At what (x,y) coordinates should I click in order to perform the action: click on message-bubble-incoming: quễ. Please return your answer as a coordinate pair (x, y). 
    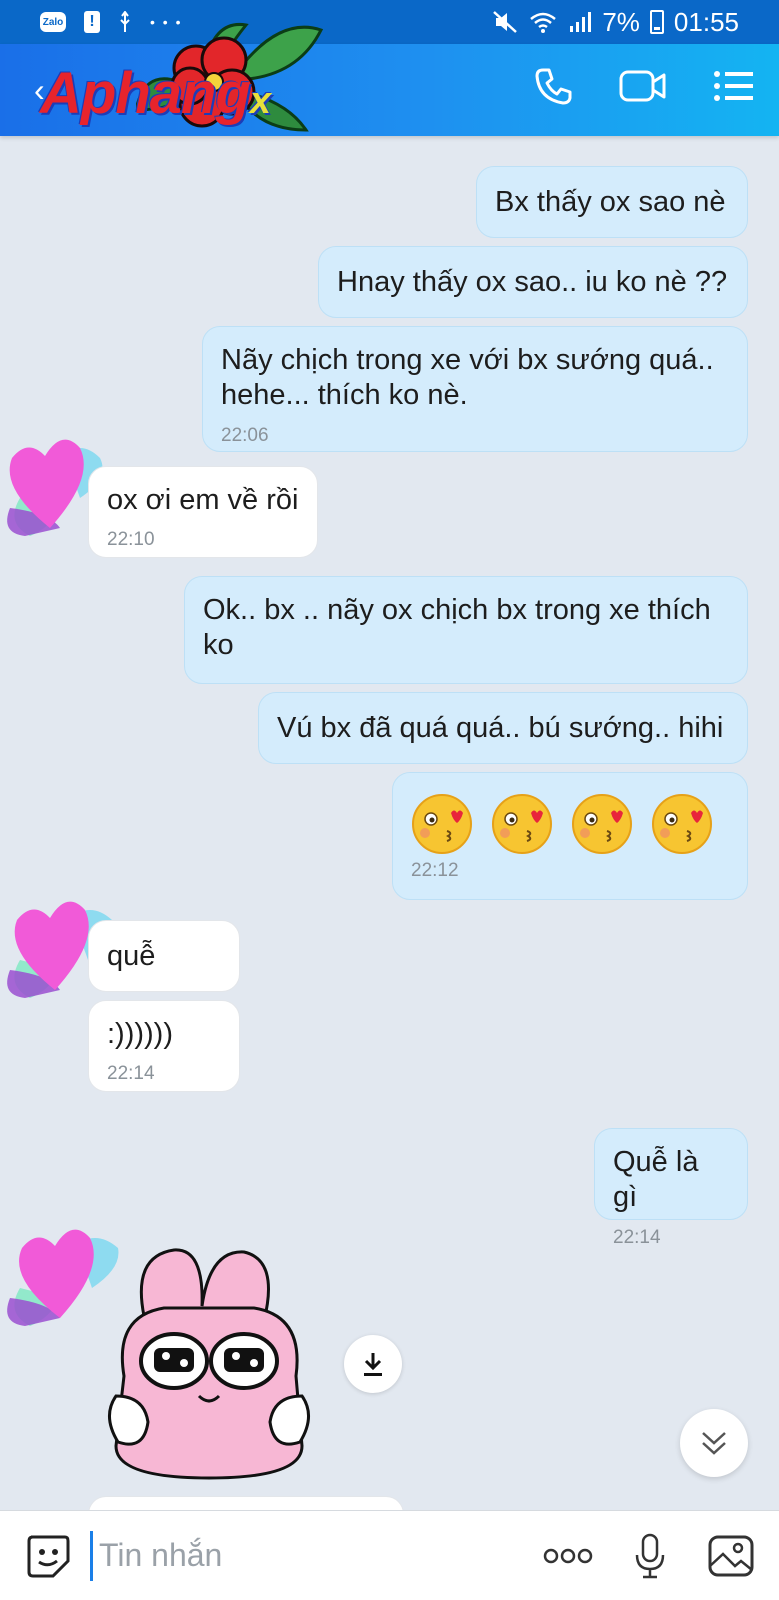
    Looking at the image, I should click on (164, 956).